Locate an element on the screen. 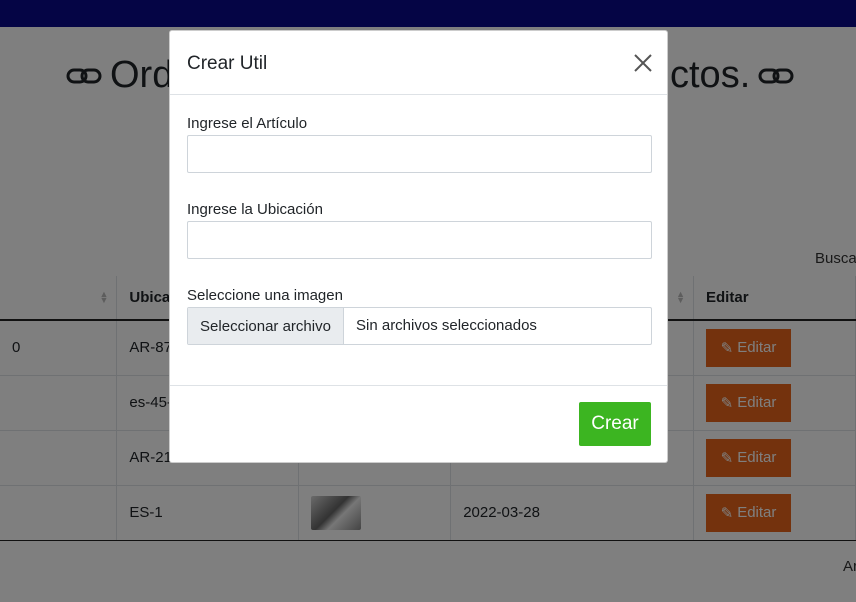 The height and width of the screenshot is (602, 856). close-icon is located at coordinates (643, 63).